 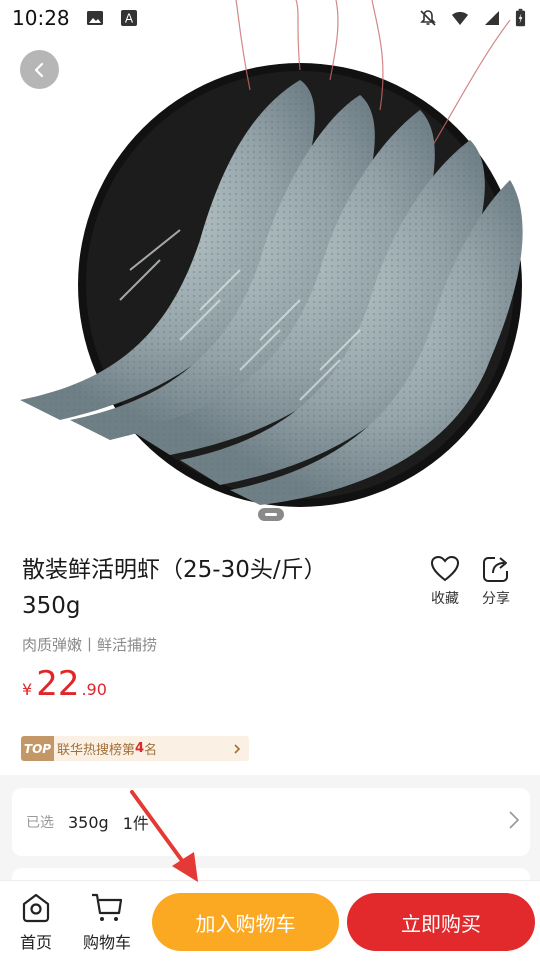 What do you see at coordinates (445, 599) in the screenshot?
I see `favorite-label: 收藏` at bounding box center [445, 599].